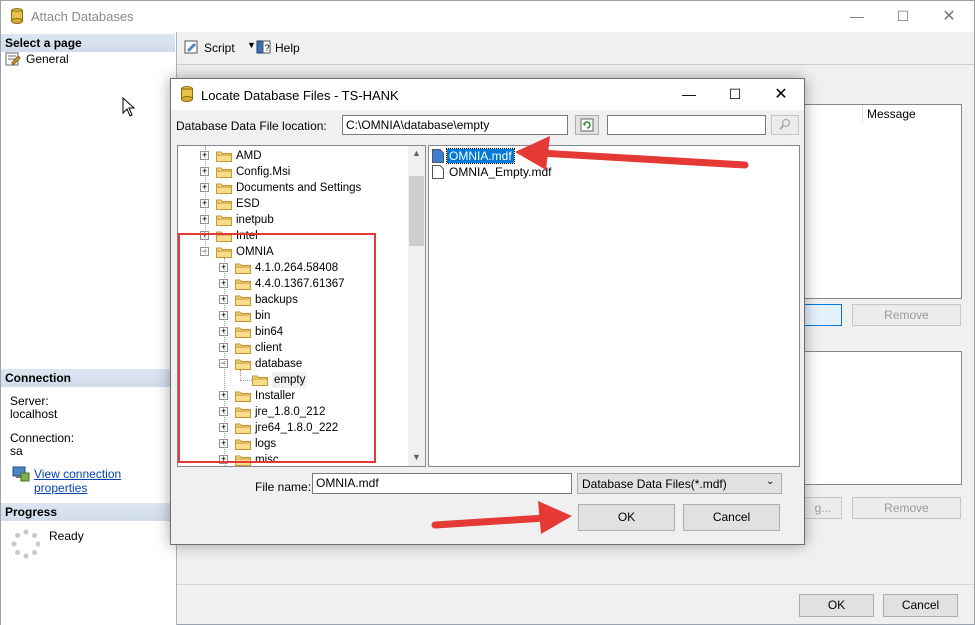 Image resolution: width=975 pixels, height=625 pixels. What do you see at coordinates (47, 59) in the screenshot?
I see `page-item-label: General` at bounding box center [47, 59].